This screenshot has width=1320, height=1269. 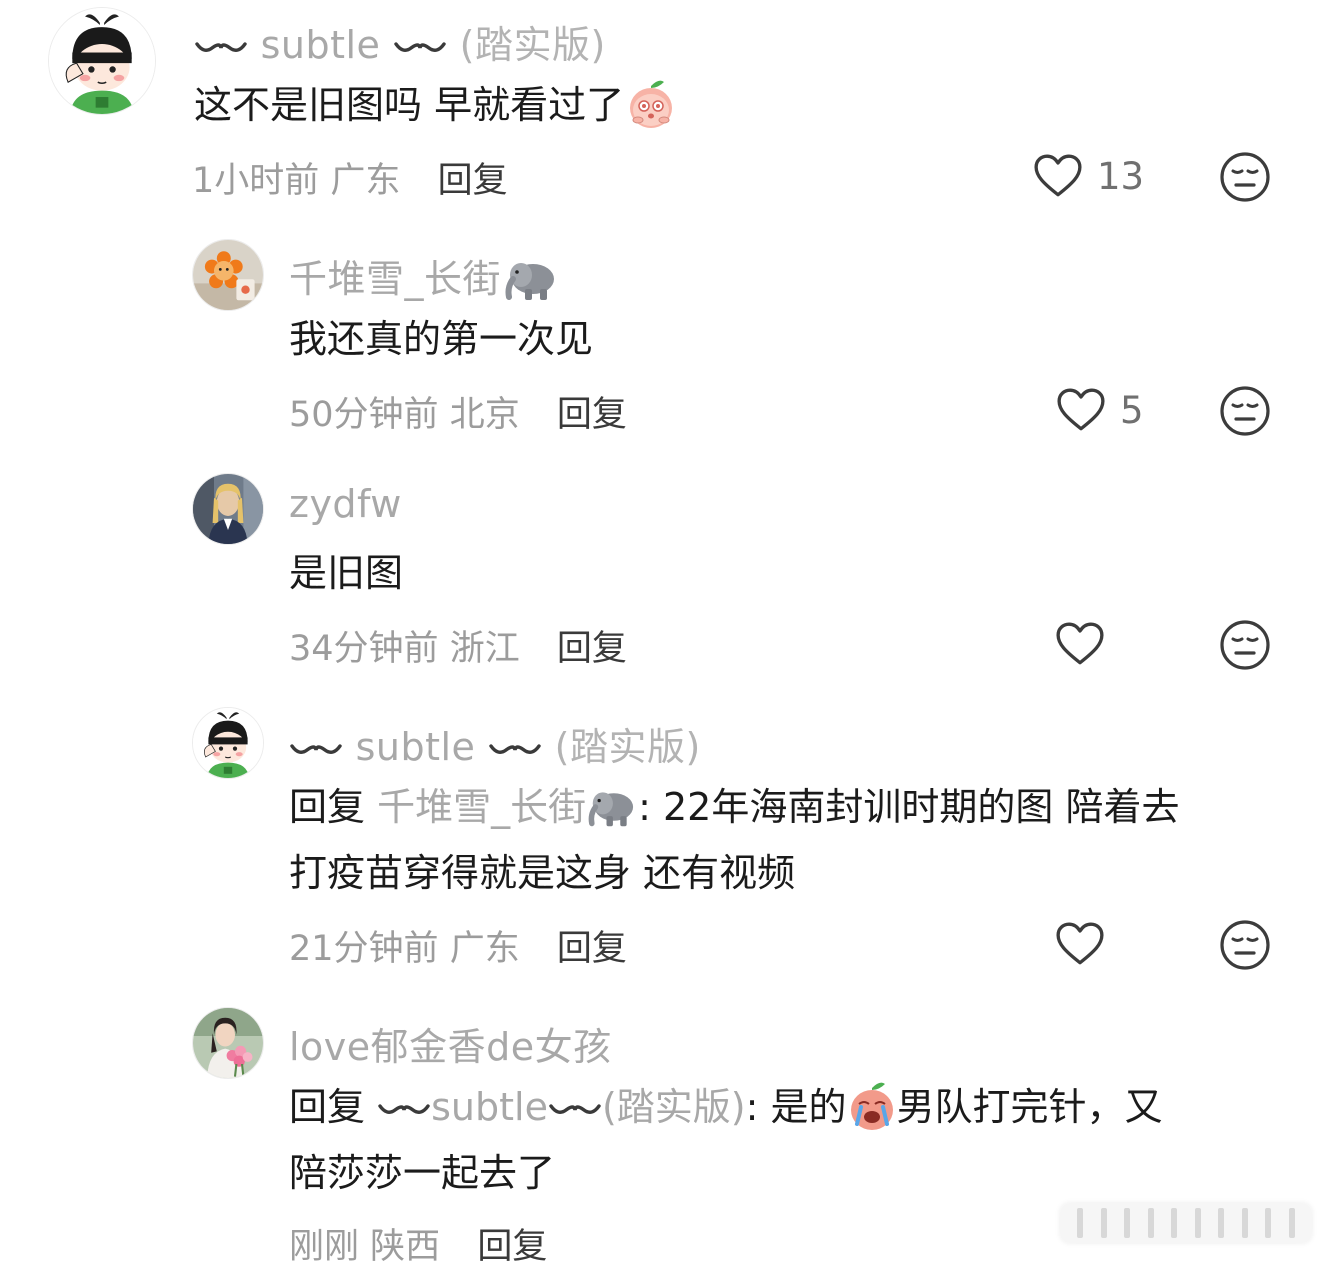 I want to click on comment-location: 浙江, so click(x=484, y=649).